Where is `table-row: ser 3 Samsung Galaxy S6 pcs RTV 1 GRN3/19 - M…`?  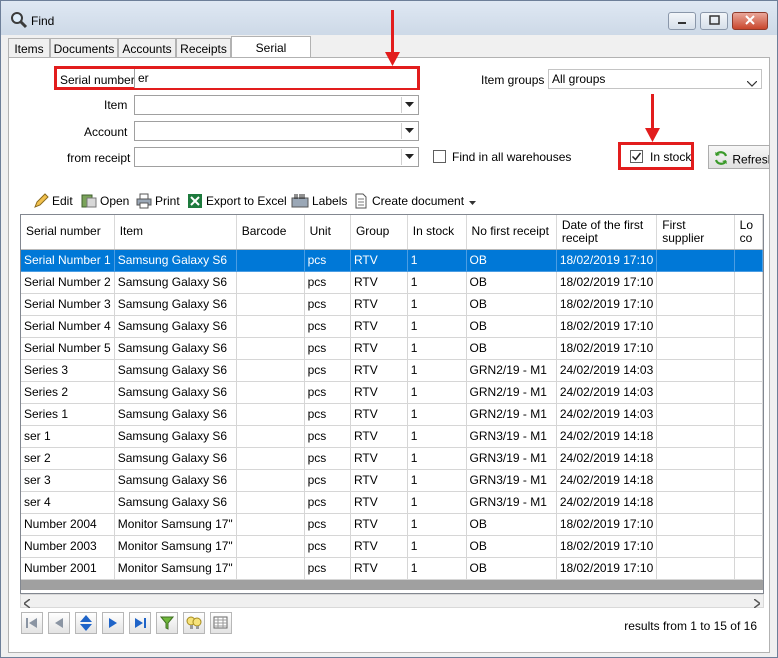 table-row: ser 3 Samsung Galaxy S6 pcs RTV 1 GRN3/19 - M… is located at coordinates (392, 480).